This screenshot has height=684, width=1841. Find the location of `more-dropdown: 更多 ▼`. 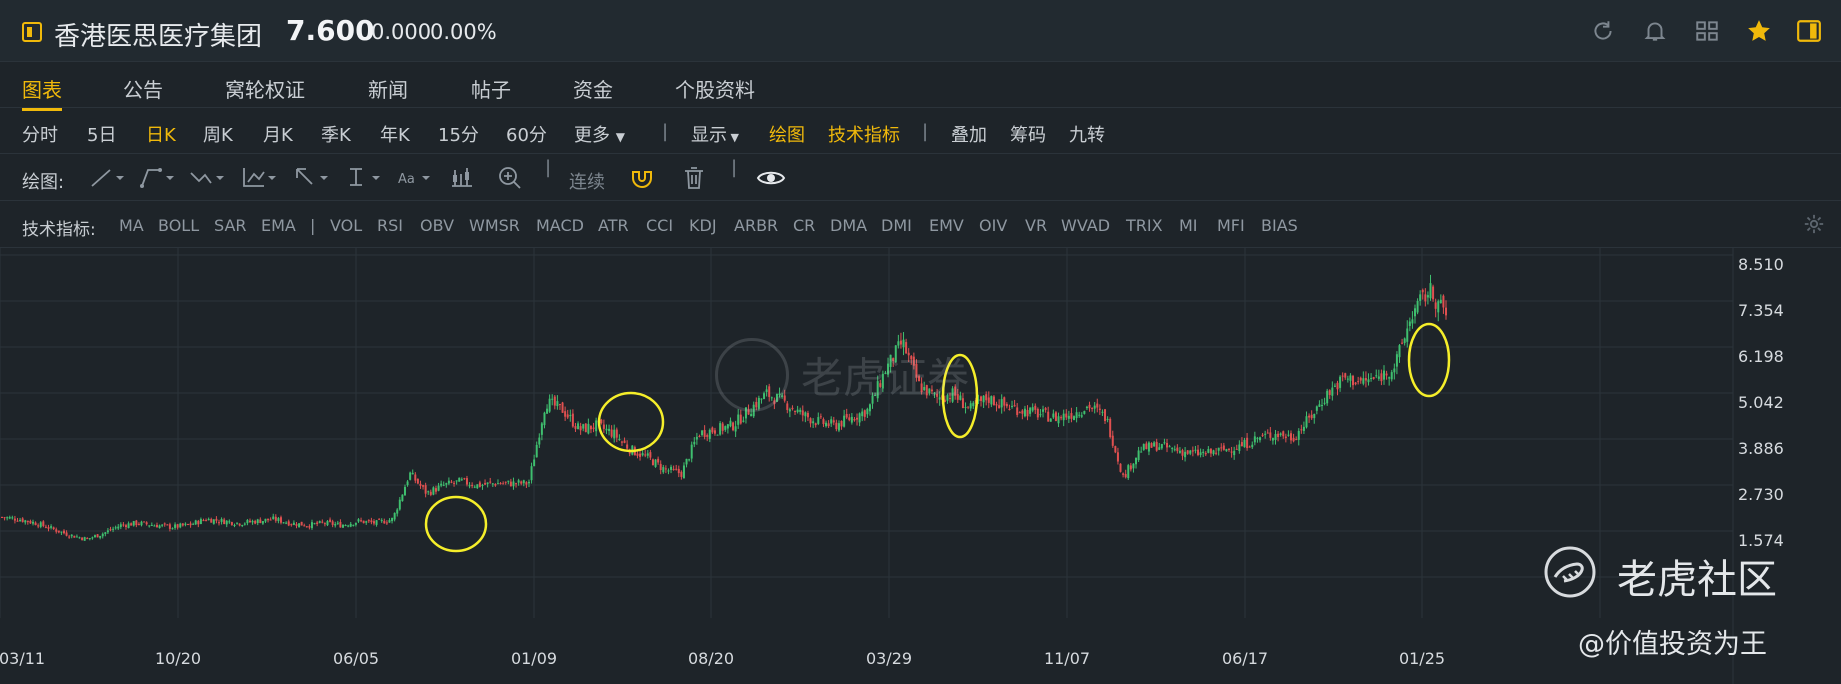

more-dropdown: 更多 ▼ is located at coordinates (599, 134).